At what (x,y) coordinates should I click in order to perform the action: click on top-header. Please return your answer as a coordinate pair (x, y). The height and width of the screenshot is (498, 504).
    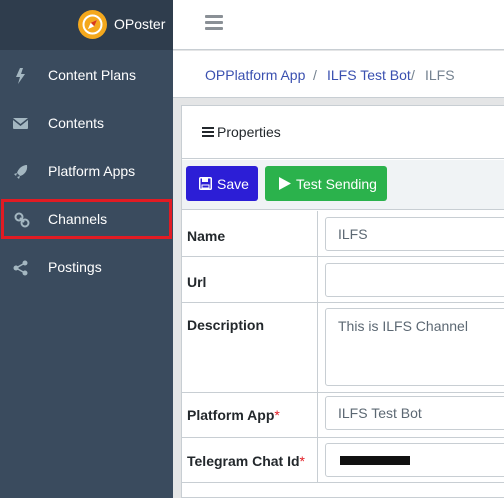
    Looking at the image, I should click on (338, 25).